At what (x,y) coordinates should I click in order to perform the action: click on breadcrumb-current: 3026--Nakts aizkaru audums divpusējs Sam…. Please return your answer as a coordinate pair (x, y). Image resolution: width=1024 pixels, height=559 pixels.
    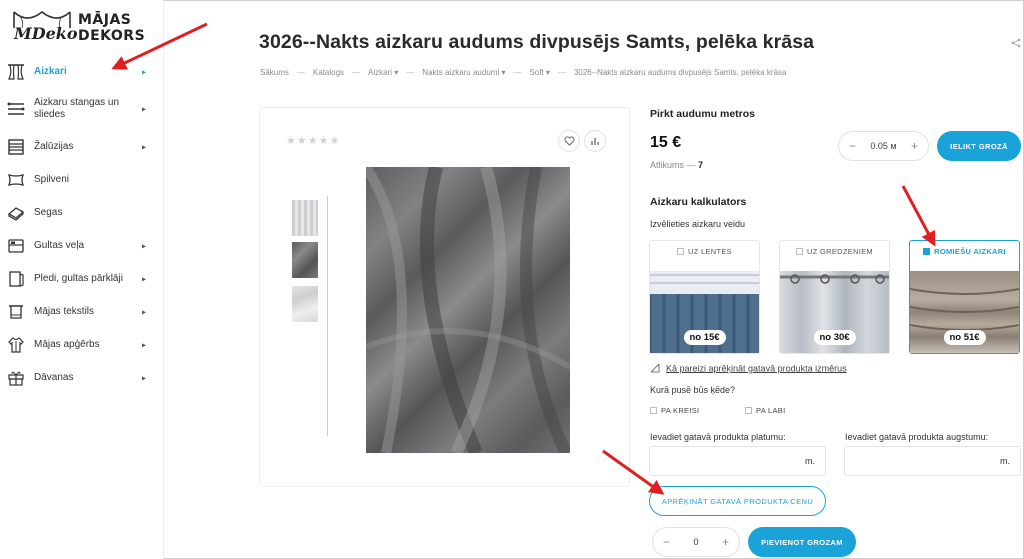
    Looking at the image, I should click on (680, 72).